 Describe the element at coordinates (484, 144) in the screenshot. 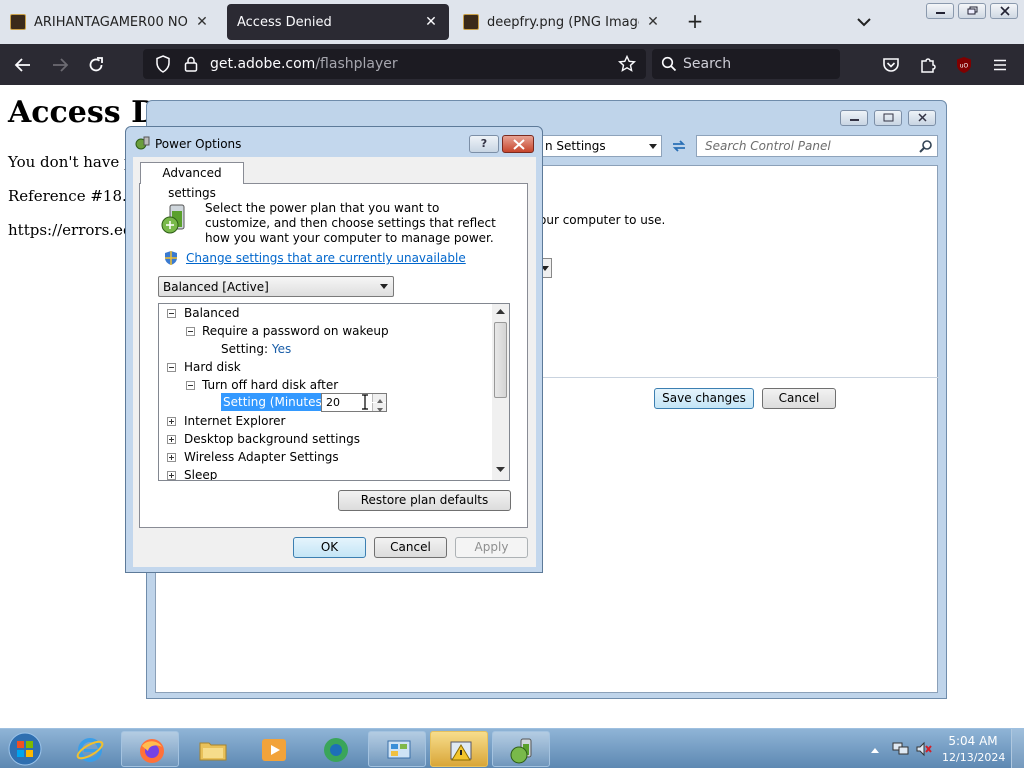

I see `help-button: ?` at that location.